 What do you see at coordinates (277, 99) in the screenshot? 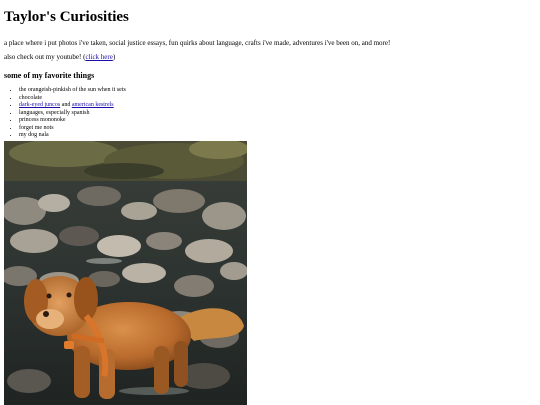
I see `list-item: chocolate` at bounding box center [277, 99].